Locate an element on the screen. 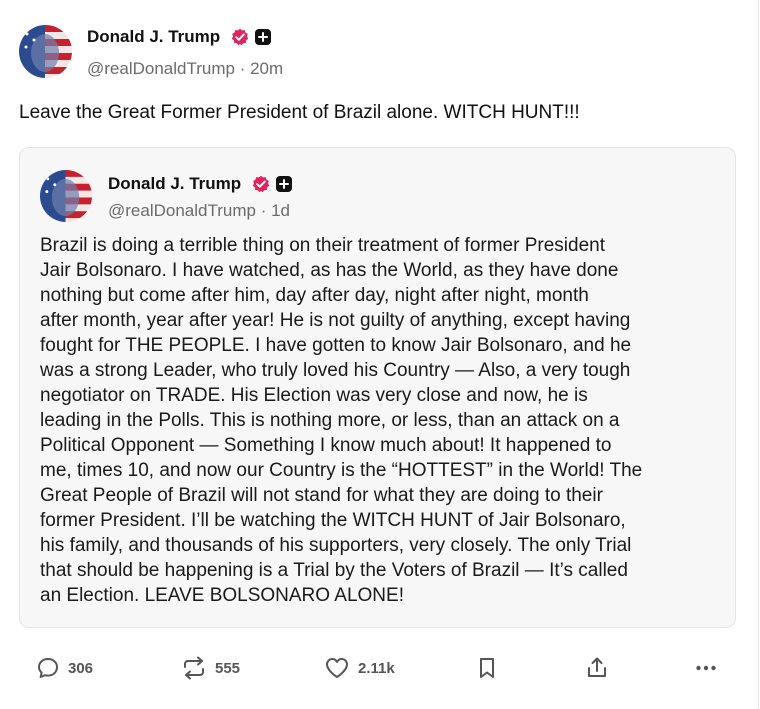 This screenshot has width=760, height=709. quoted-verified-badge-icon is located at coordinates (261, 184).